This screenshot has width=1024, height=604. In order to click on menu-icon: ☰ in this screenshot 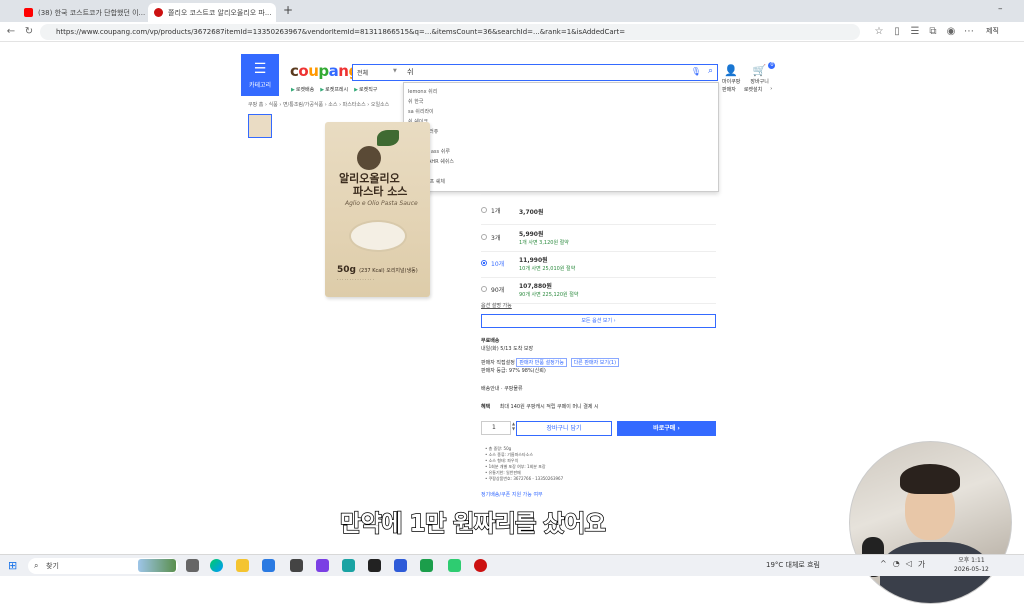, I will do `click(260, 69)`.